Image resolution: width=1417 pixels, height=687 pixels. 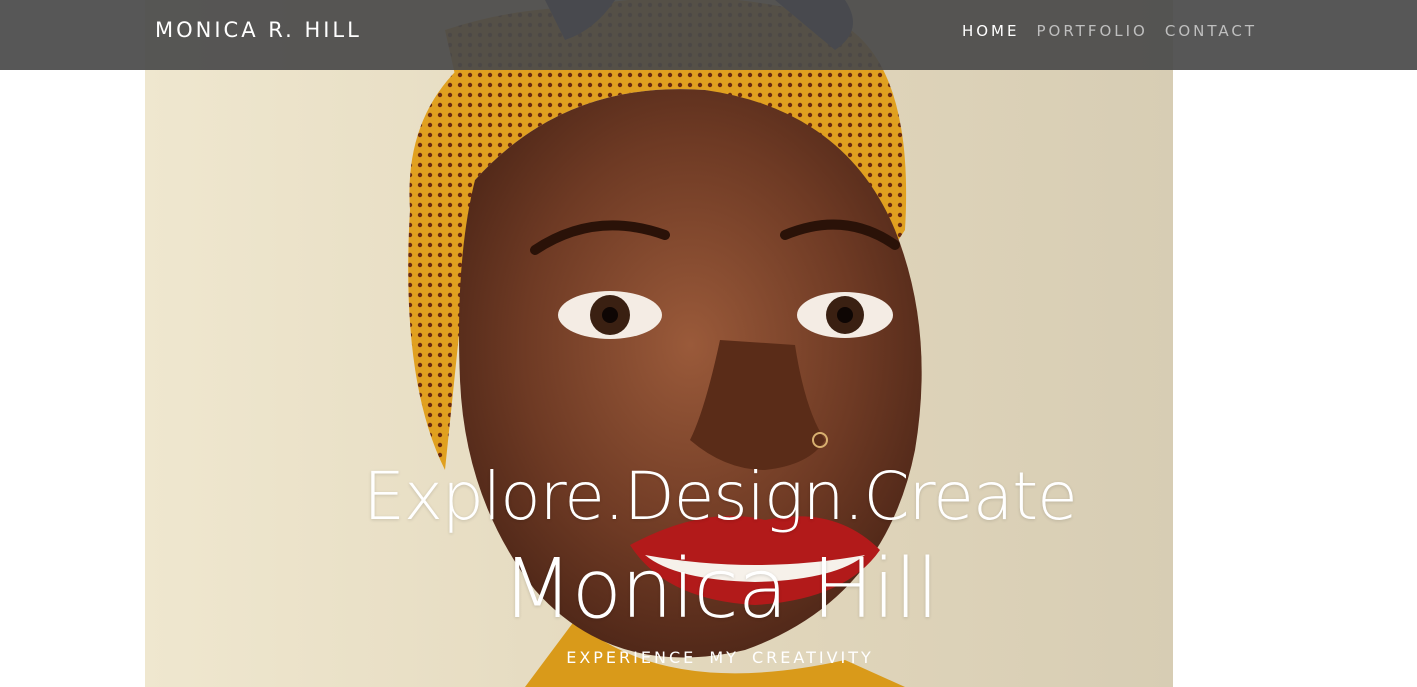 I want to click on main-nav: HOME PORTFOLIO CONTACT, so click(x=1109, y=31).